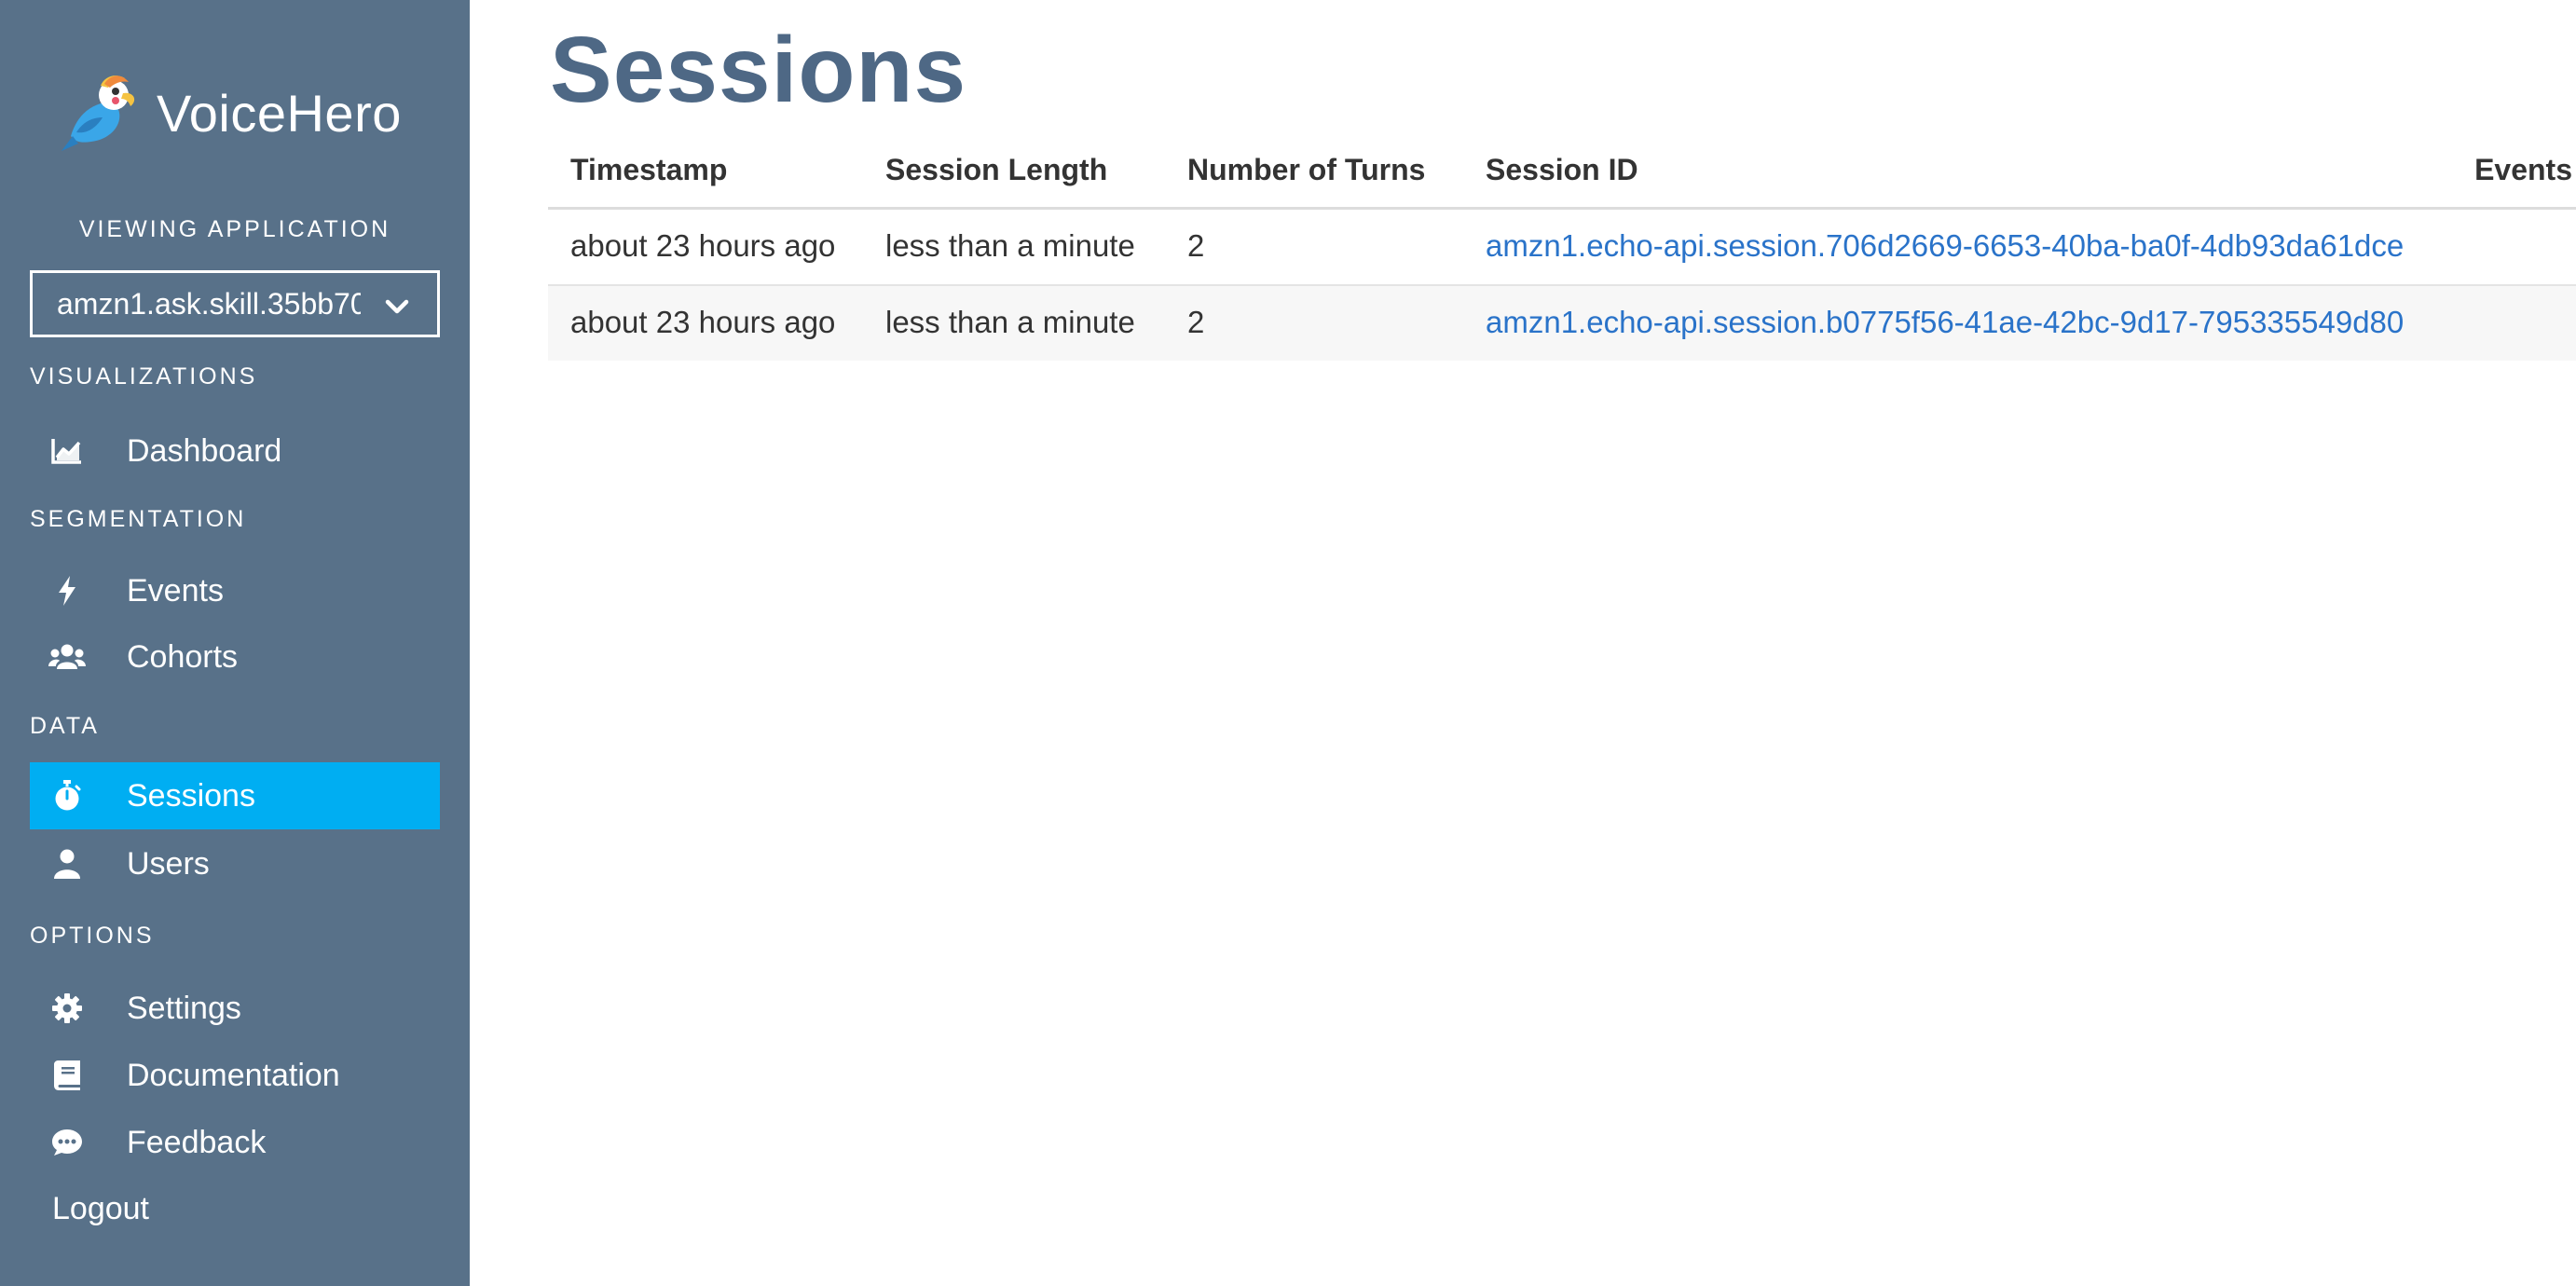 This screenshot has height=1286, width=2576. I want to click on user-icon, so click(67, 863).